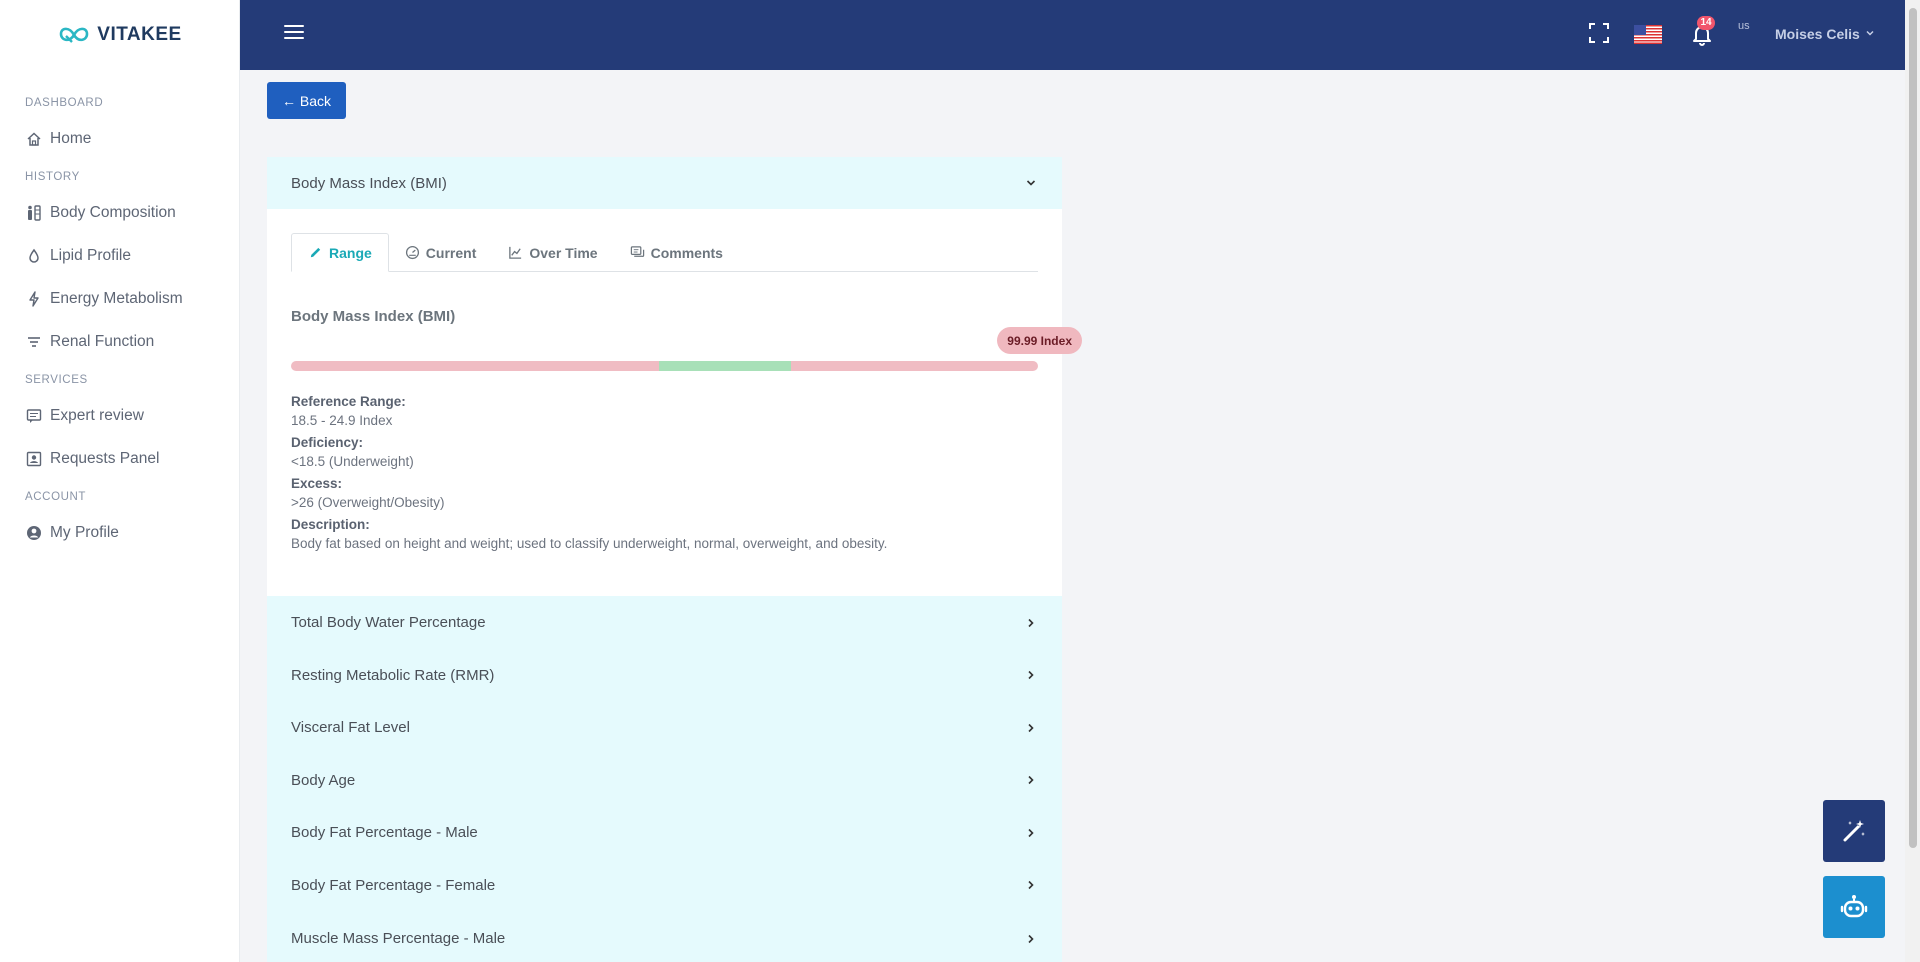  I want to click on sidebar-item-expert-review: Expert review, so click(119, 415).